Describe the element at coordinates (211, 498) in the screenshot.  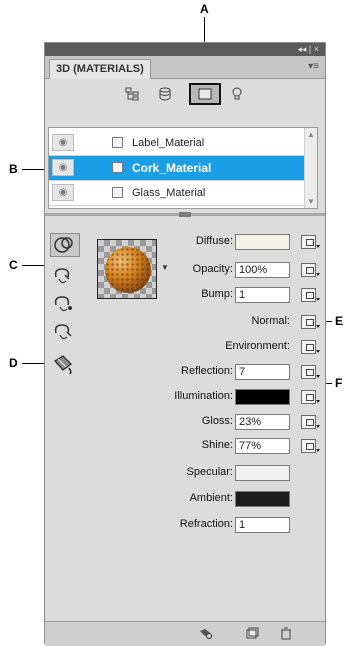
I see `ambient-label: Ambient:` at that location.